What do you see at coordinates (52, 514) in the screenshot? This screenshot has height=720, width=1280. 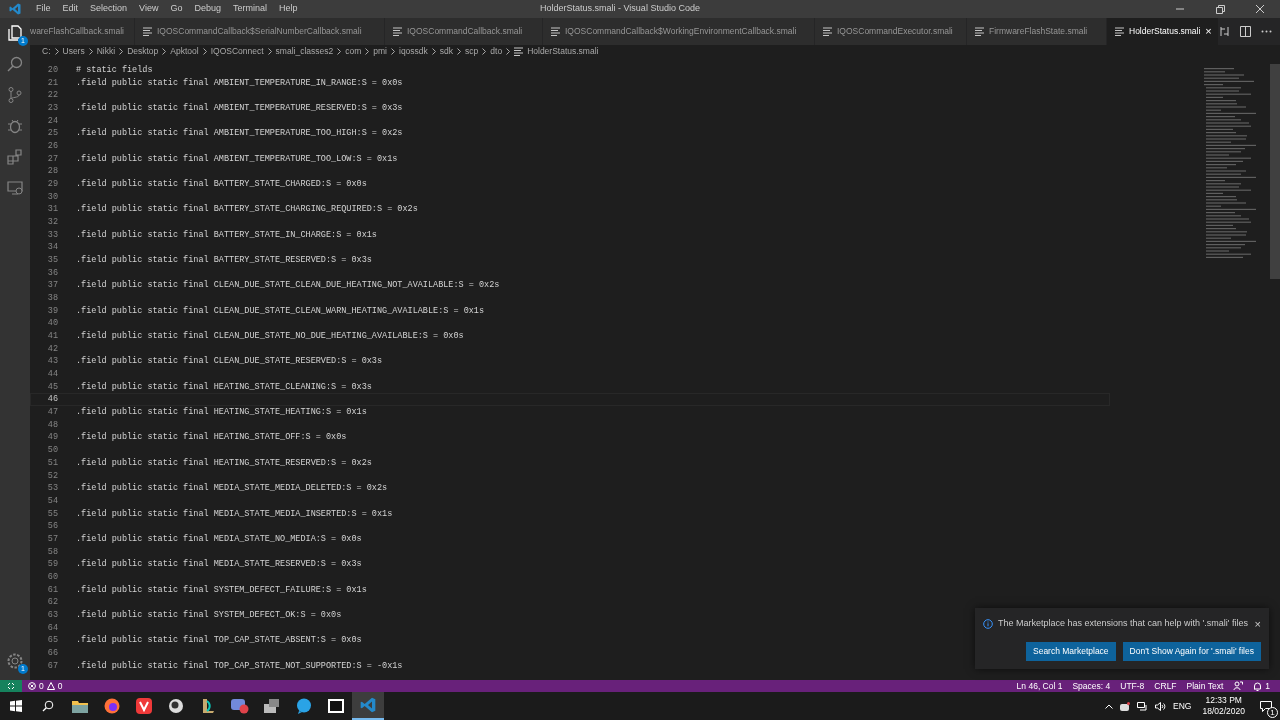 I see `line-number: 55` at bounding box center [52, 514].